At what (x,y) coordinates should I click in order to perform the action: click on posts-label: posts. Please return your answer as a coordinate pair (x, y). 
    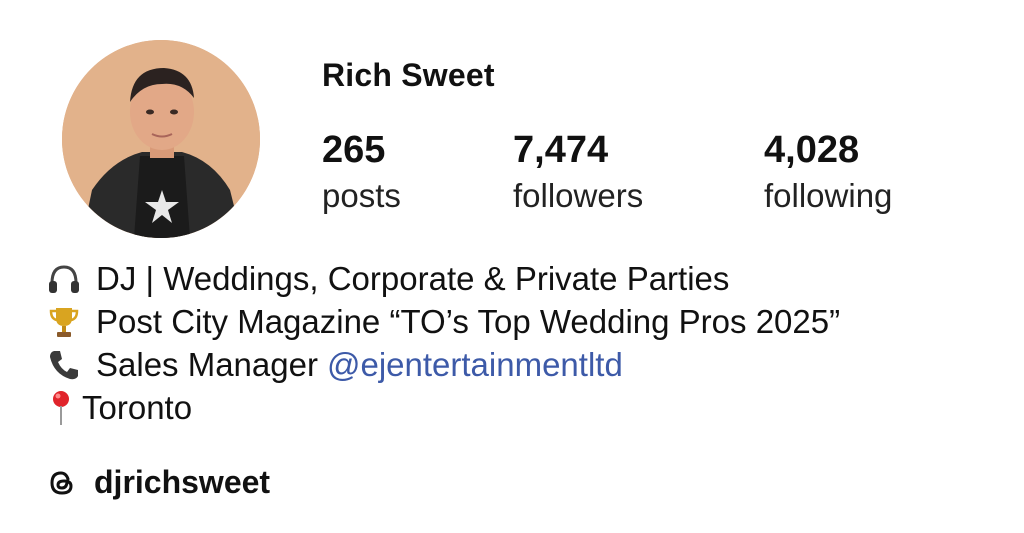
    Looking at the image, I should click on (361, 195).